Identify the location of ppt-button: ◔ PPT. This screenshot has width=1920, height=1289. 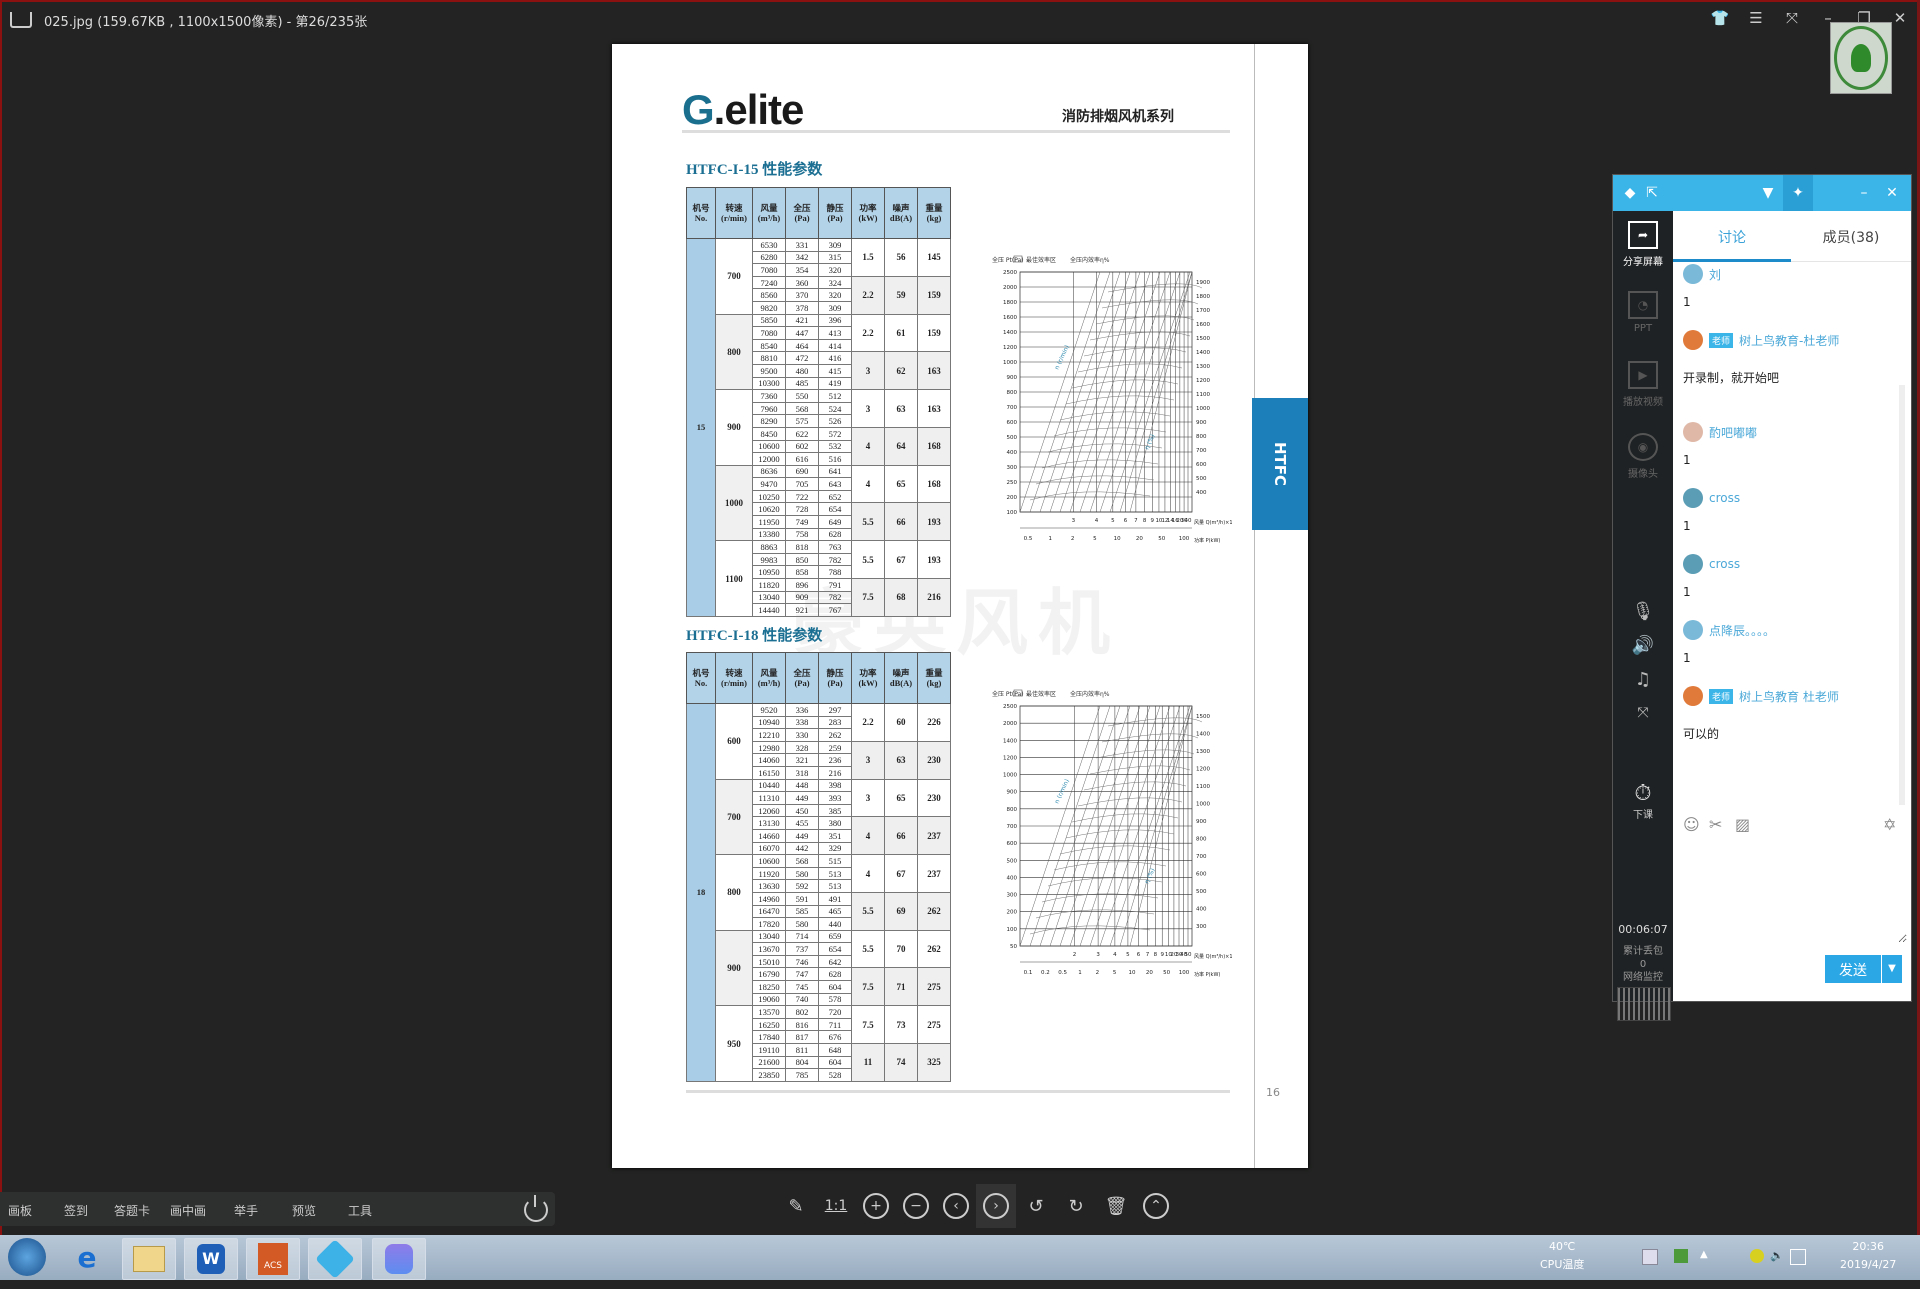
(1643, 312).